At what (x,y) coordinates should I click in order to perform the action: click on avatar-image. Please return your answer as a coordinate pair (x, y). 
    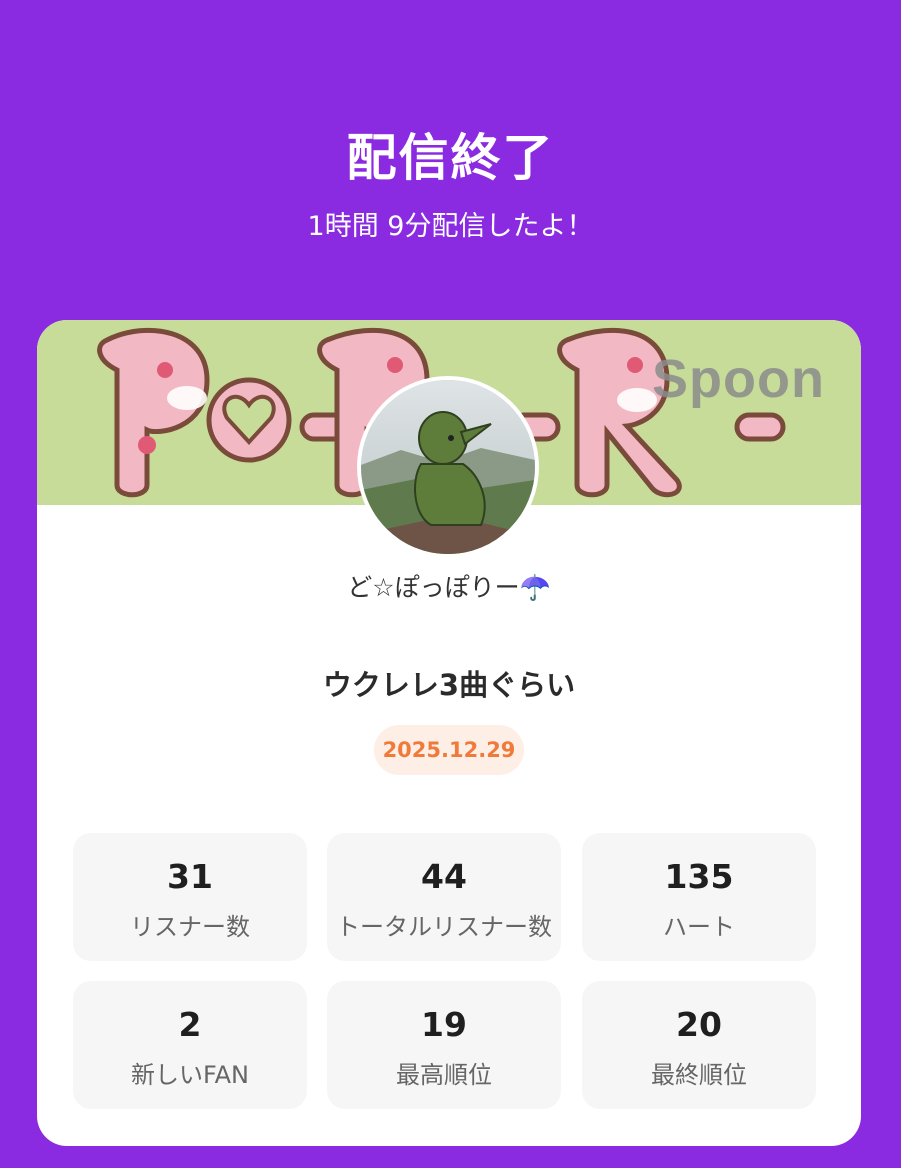
    Looking at the image, I should click on (448, 467).